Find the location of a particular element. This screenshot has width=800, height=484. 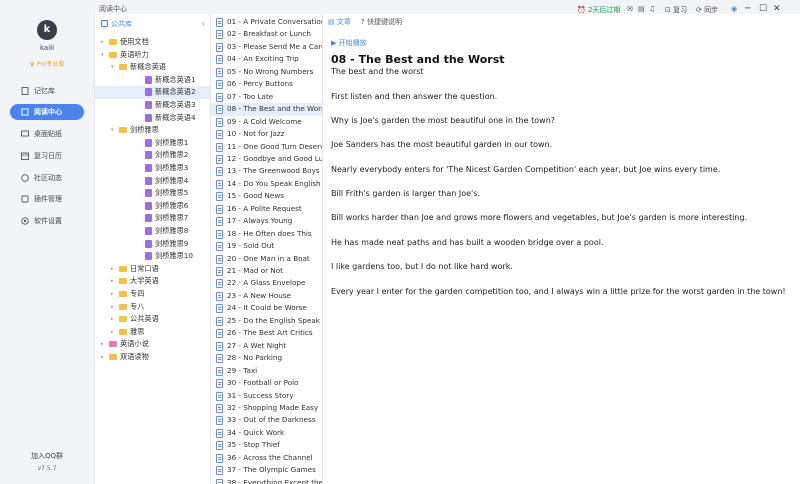

tree-item: ▸ 公共英语 is located at coordinates (153, 319).